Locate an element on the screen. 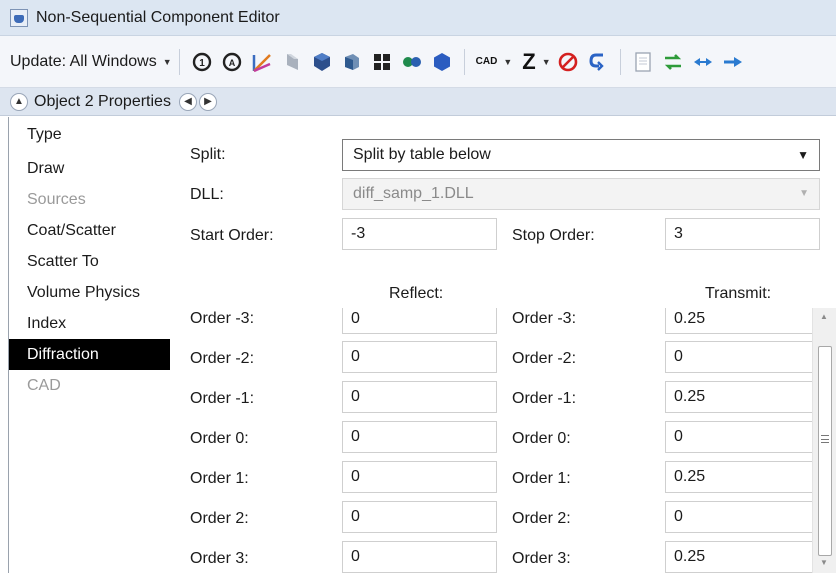 This screenshot has width=836, height=573. reflect-order-label: Order -3: is located at coordinates (222, 318).